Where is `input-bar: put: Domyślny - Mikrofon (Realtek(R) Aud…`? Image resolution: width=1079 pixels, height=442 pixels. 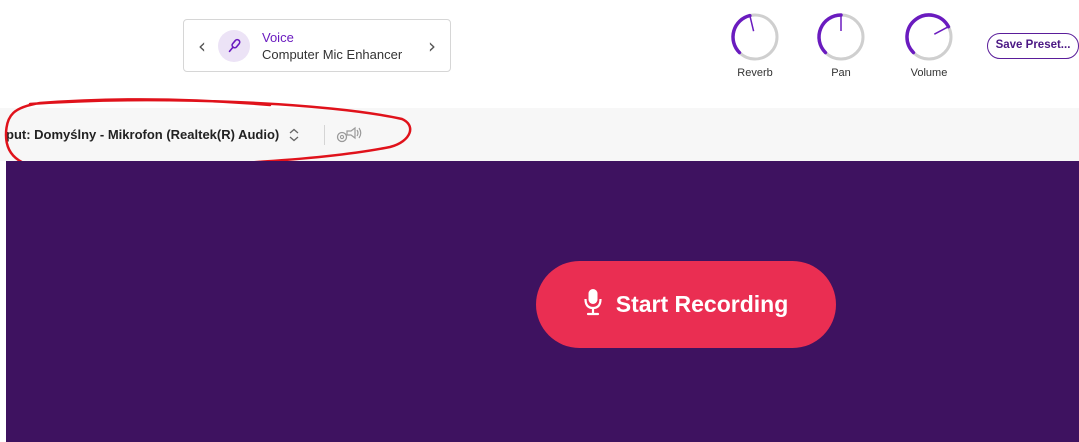 input-bar: put: Domyślny - Mikrofon (Realtek(R) Aud… is located at coordinates (539, 134).